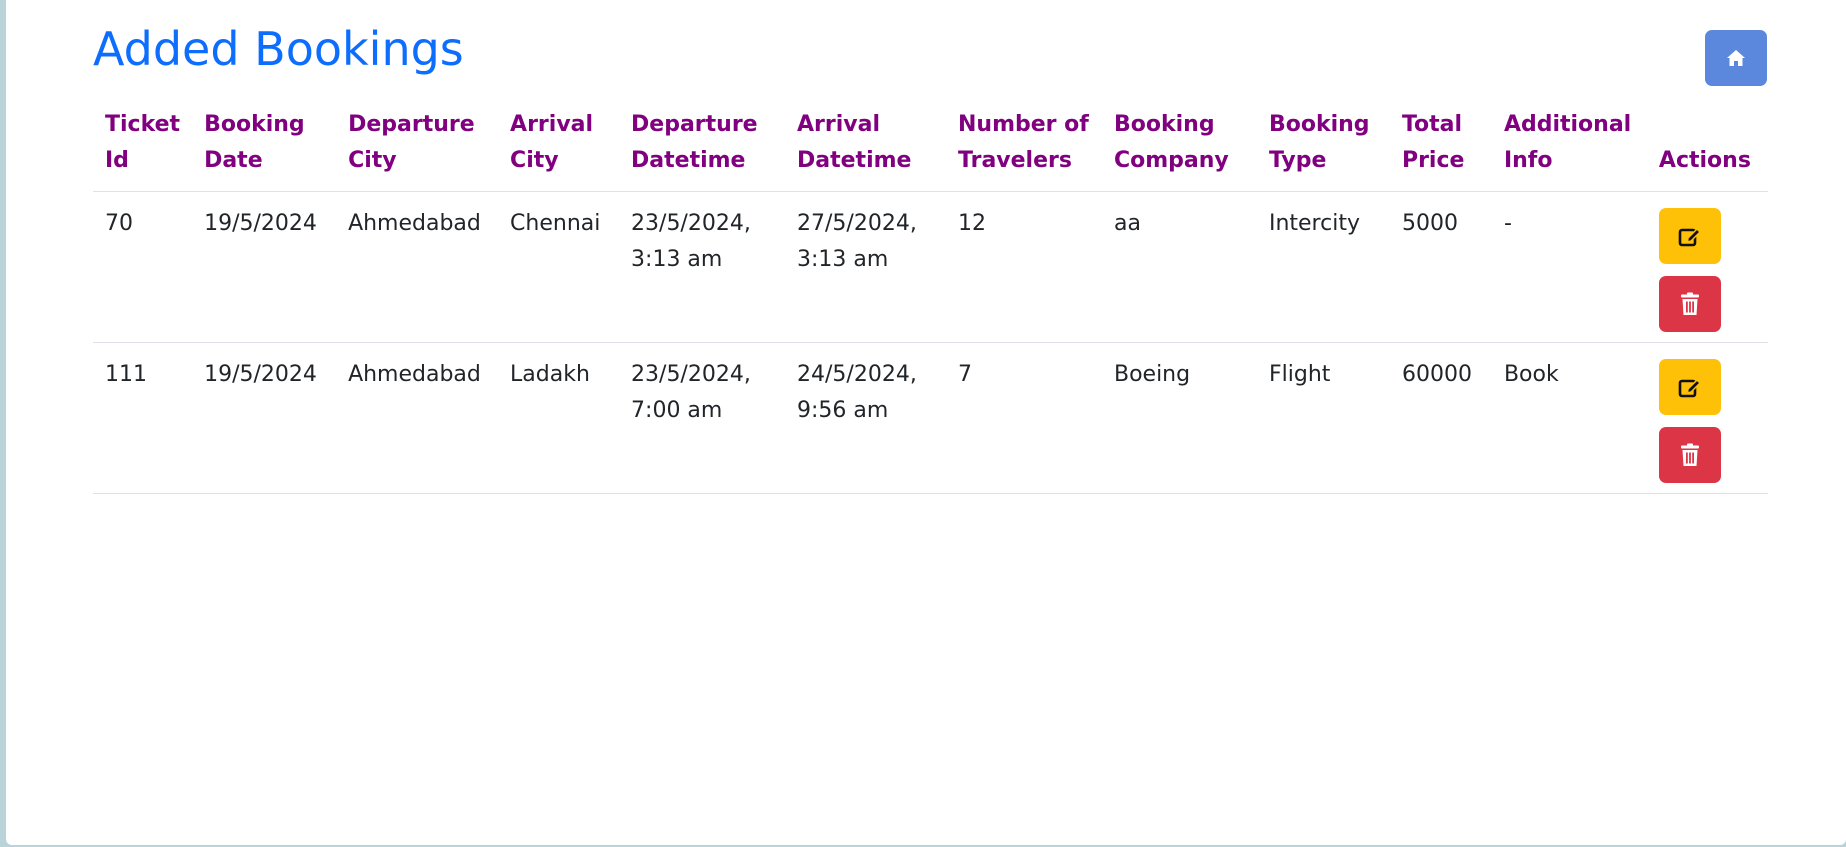 Image resolution: width=1846 pixels, height=847 pixels. I want to click on cell-additional-info: -, so click(1569, 267).